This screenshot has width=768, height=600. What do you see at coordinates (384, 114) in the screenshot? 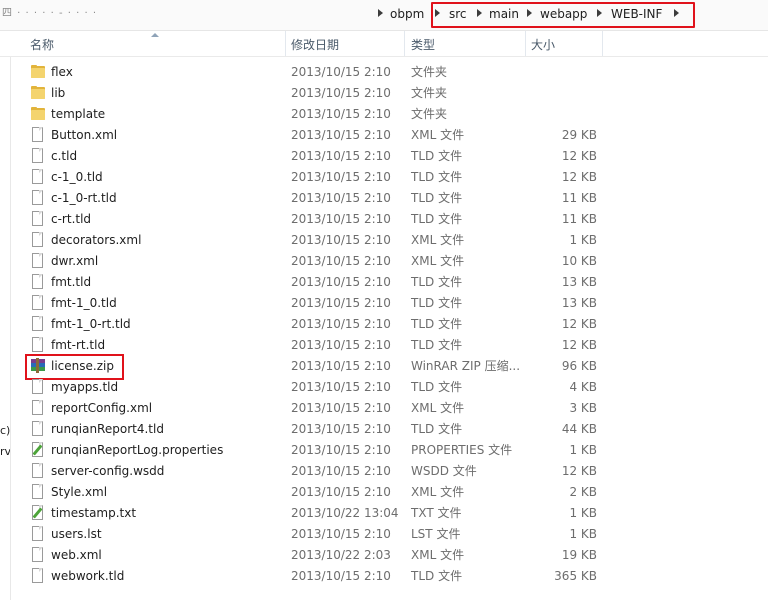
I see `file-row: template 2013/10/15 2:10 文件夹` at bounding box center [384, 114].